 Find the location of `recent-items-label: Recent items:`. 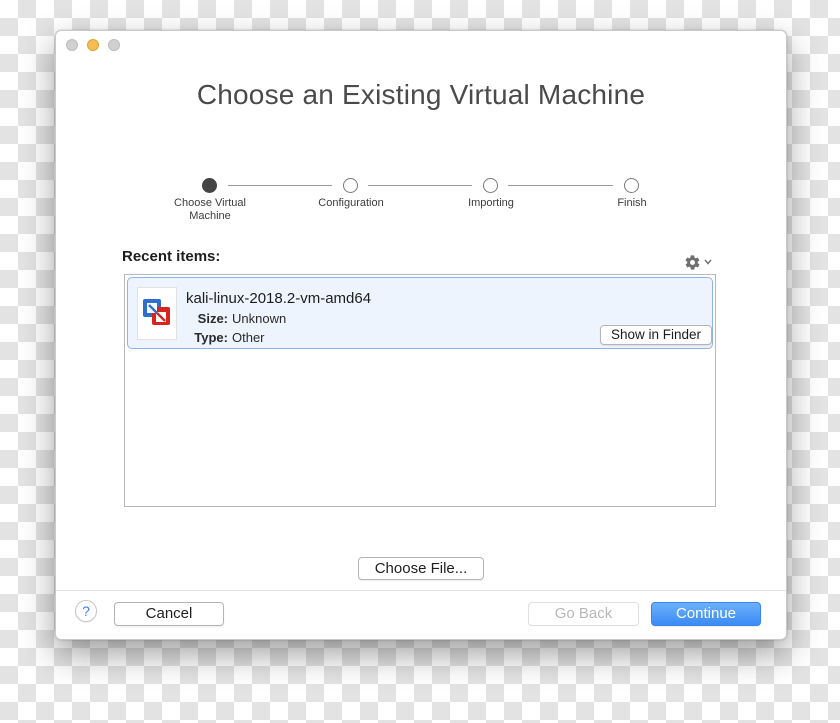

recent-items-label: Recent items: is located at coordinates (171, 256).